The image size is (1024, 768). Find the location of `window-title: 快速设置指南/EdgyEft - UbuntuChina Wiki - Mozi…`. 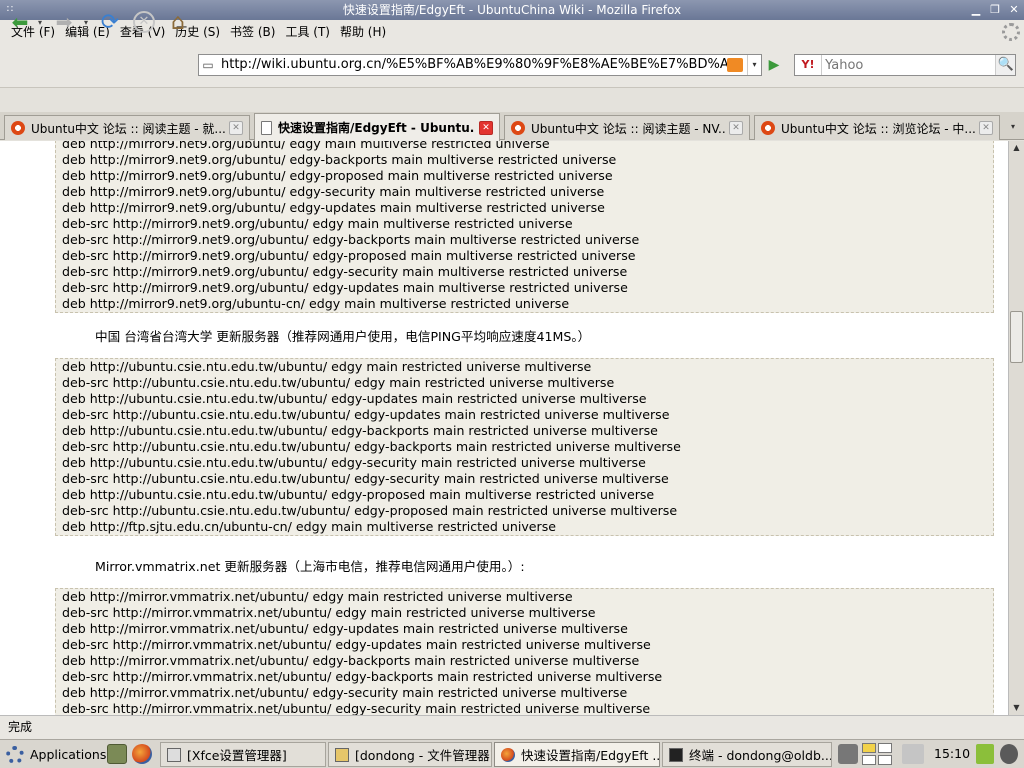

window-title: 快速设置指南/EdgyEft - UbuntuChina Wiki - Mozi… is located at coordinates (512, 10).